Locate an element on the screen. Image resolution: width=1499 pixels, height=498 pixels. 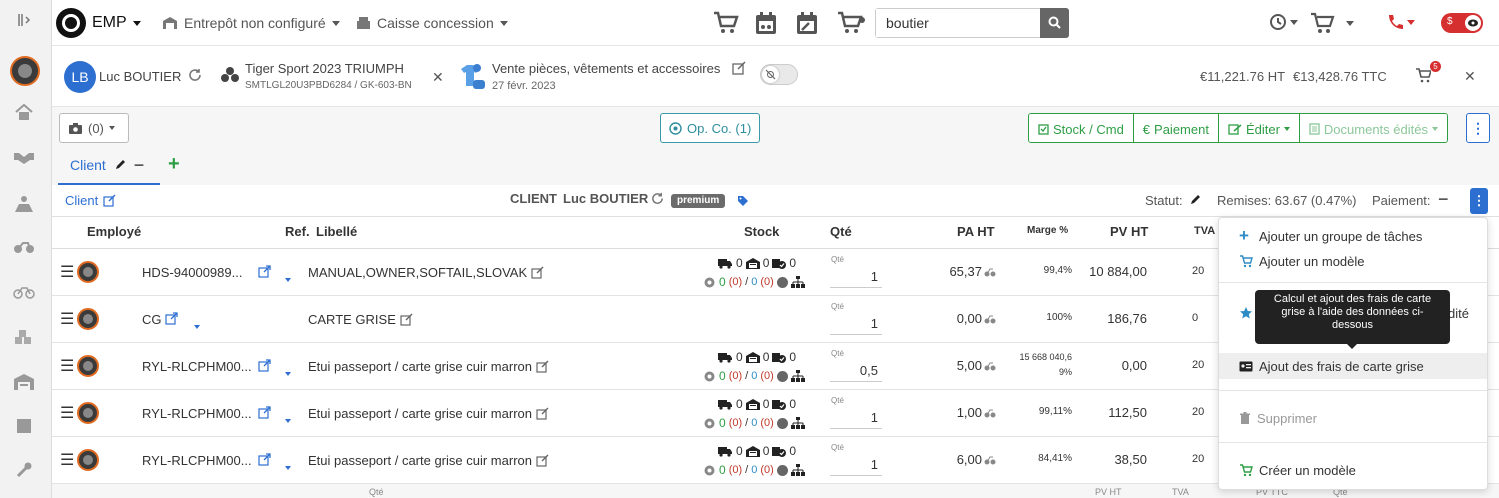
price-visibility-toggle: $ is located at coordinates (1462, 23).